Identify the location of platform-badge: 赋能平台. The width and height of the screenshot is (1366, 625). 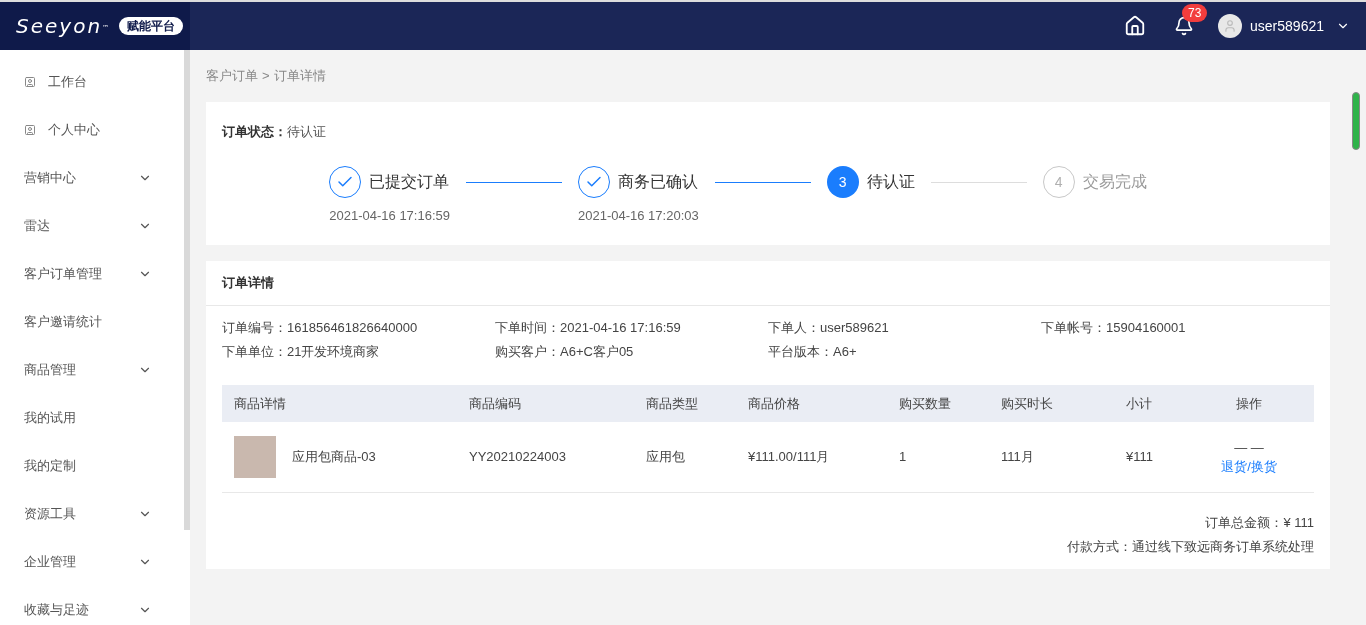
(151, 26).